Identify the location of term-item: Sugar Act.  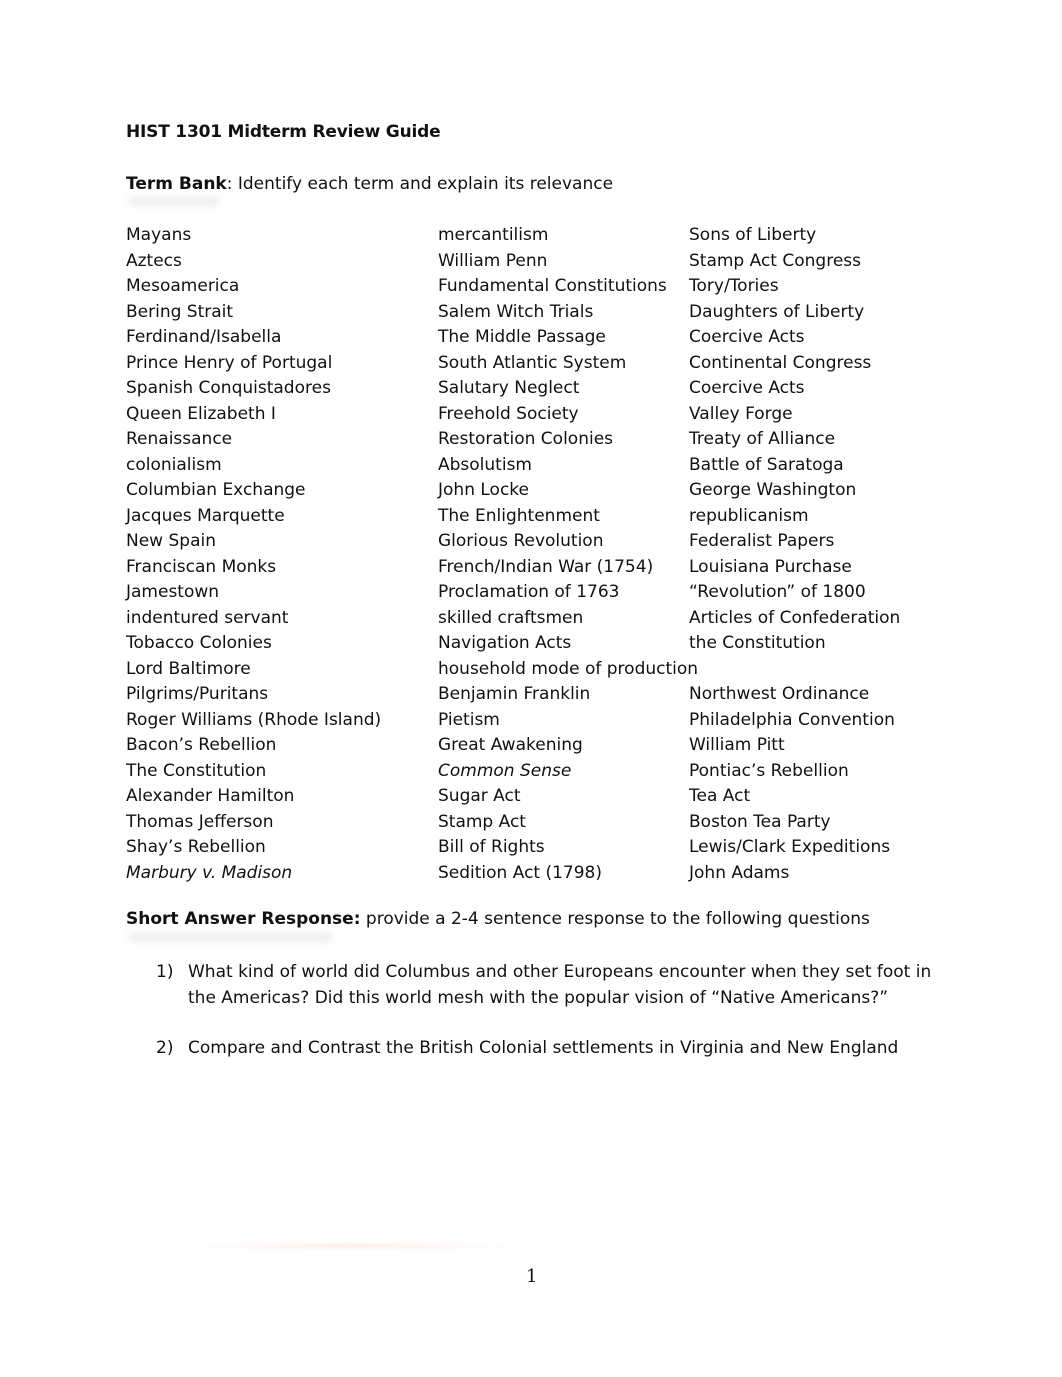
(479, 796).